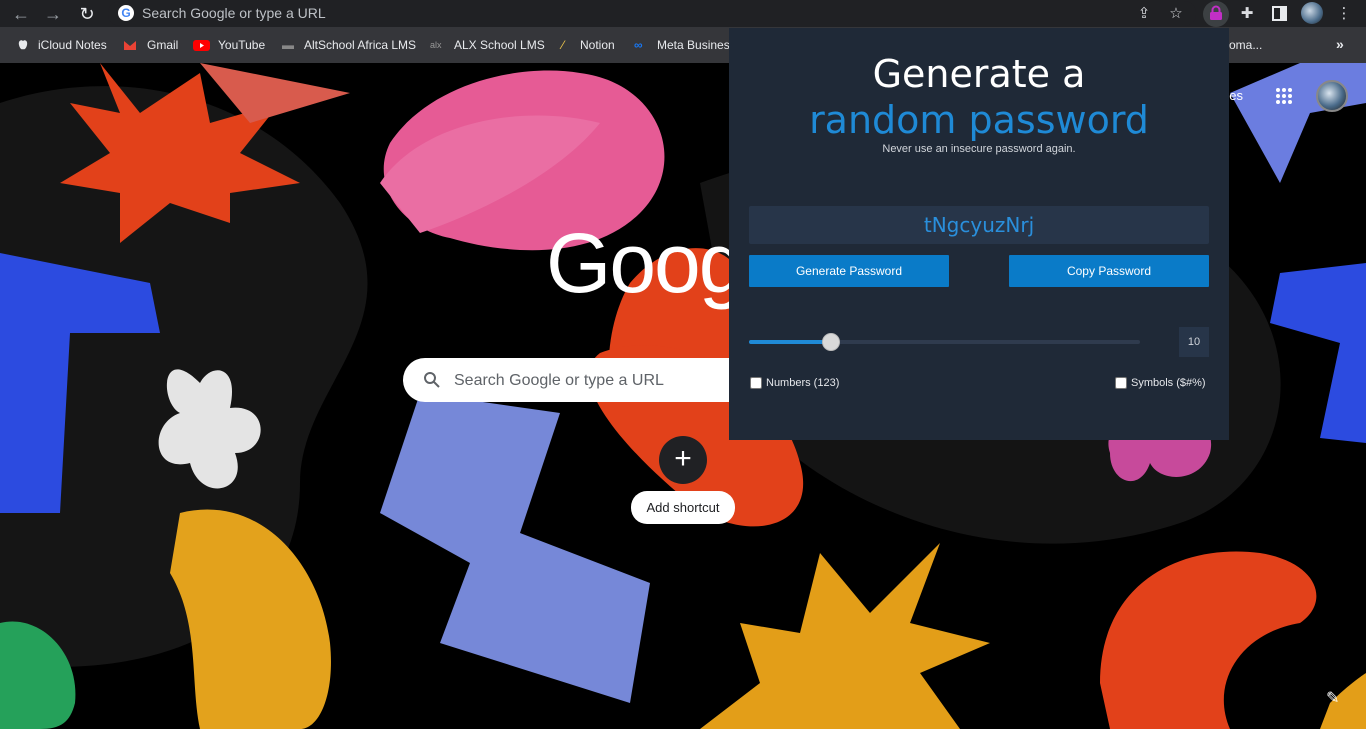  I want to click on add-shortcut-button: Add shortcut, so click(683, 507).